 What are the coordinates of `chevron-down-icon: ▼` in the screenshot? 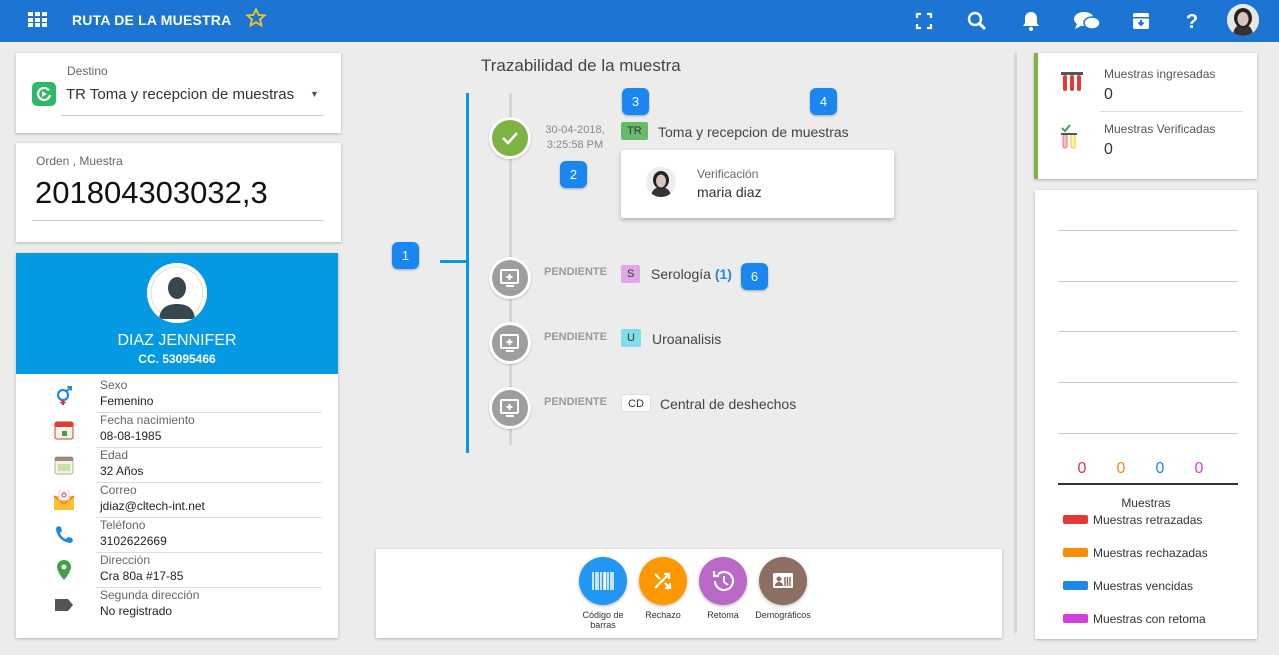 It's located at (314, 94).